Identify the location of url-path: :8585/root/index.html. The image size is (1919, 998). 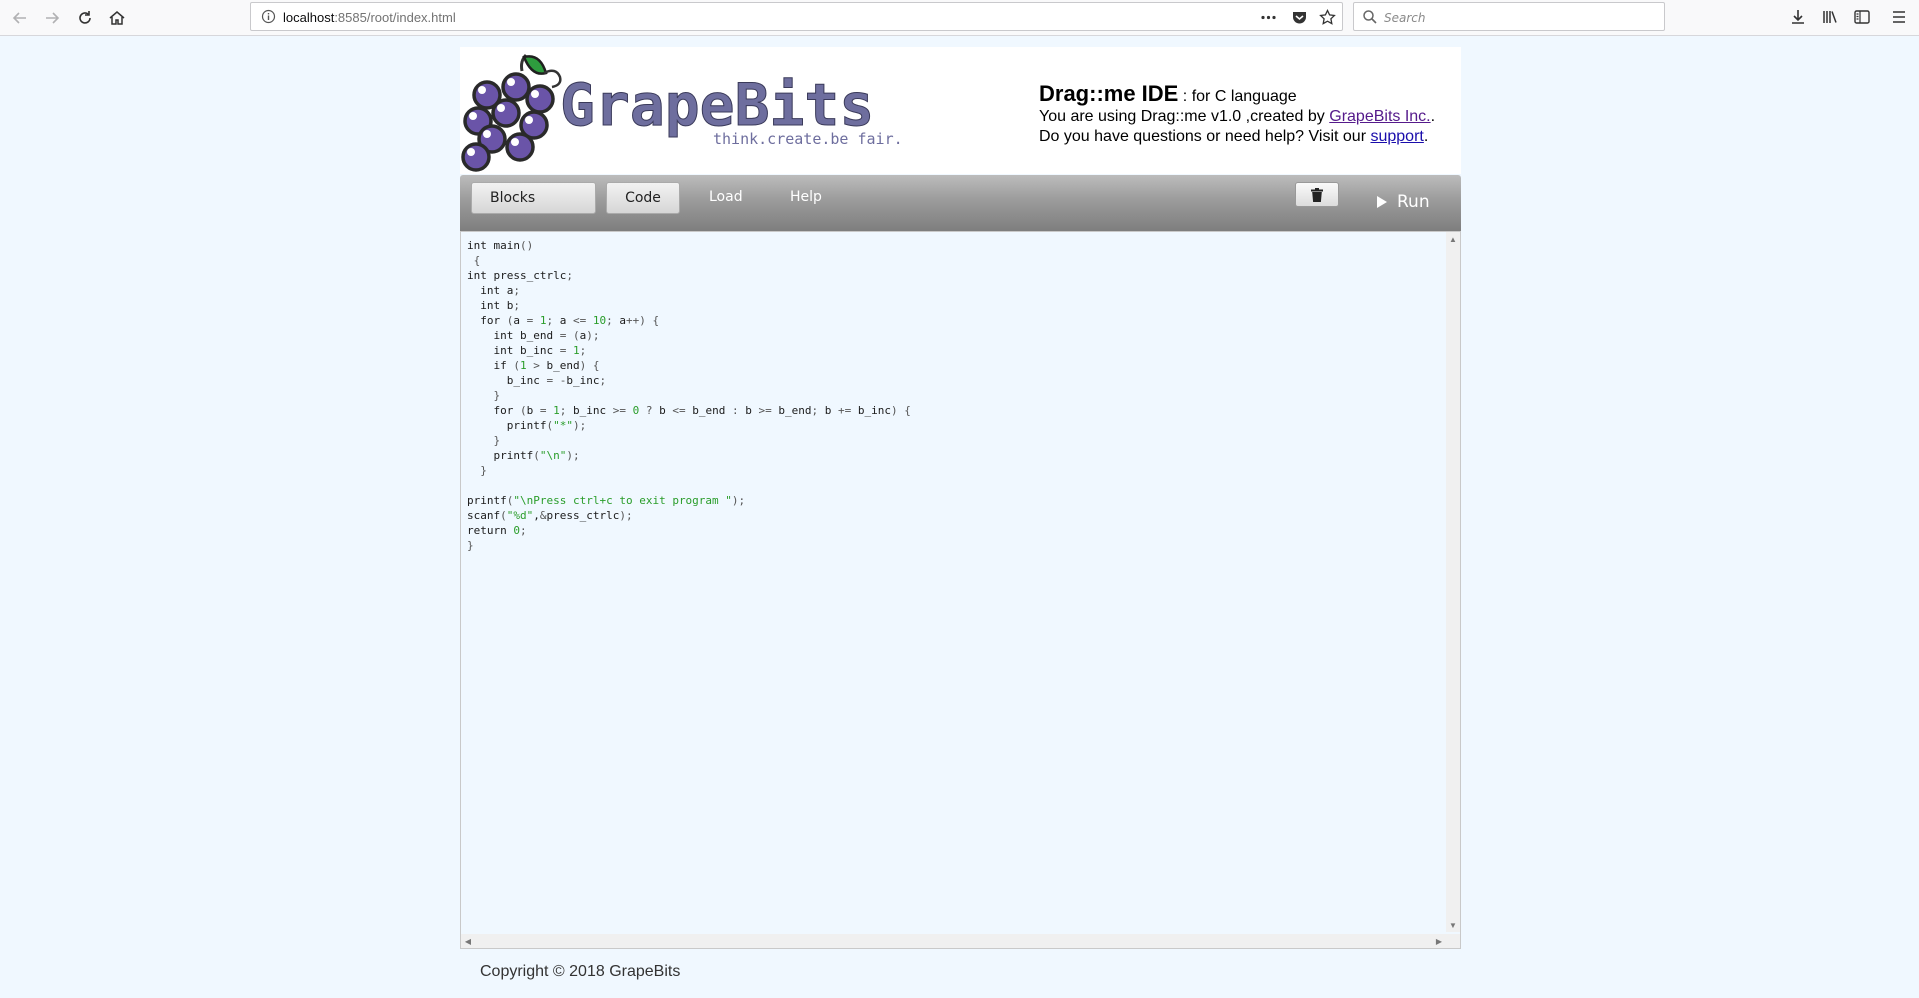
(395, 17).